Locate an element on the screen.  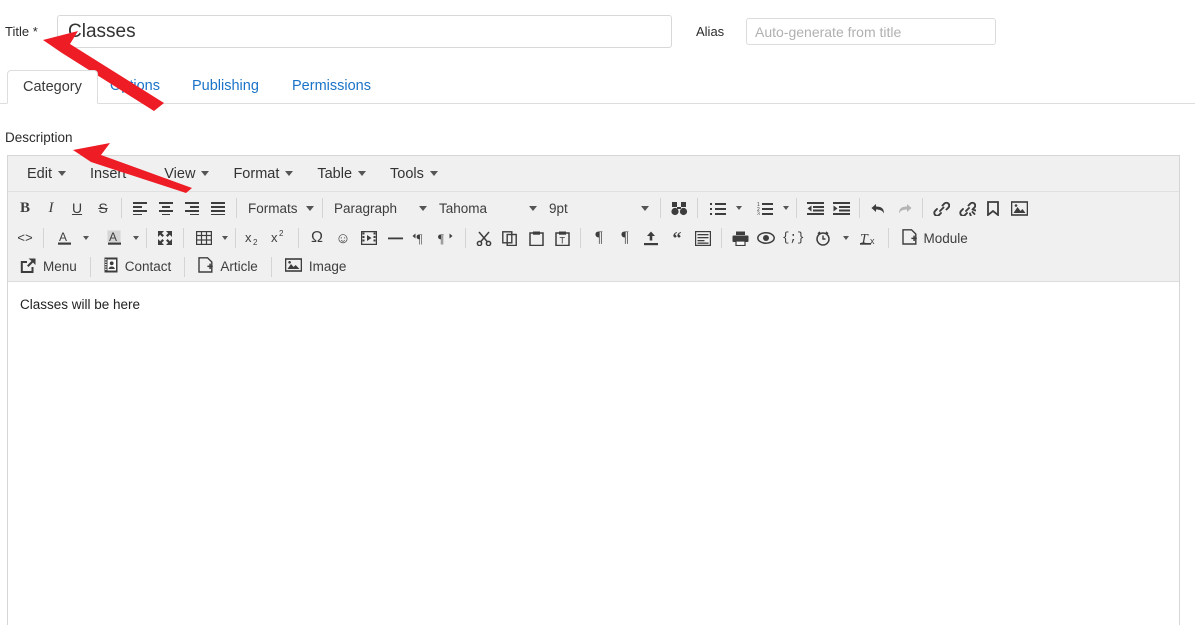
tab-permissions: Permissions is located at coordinates (331, 87).